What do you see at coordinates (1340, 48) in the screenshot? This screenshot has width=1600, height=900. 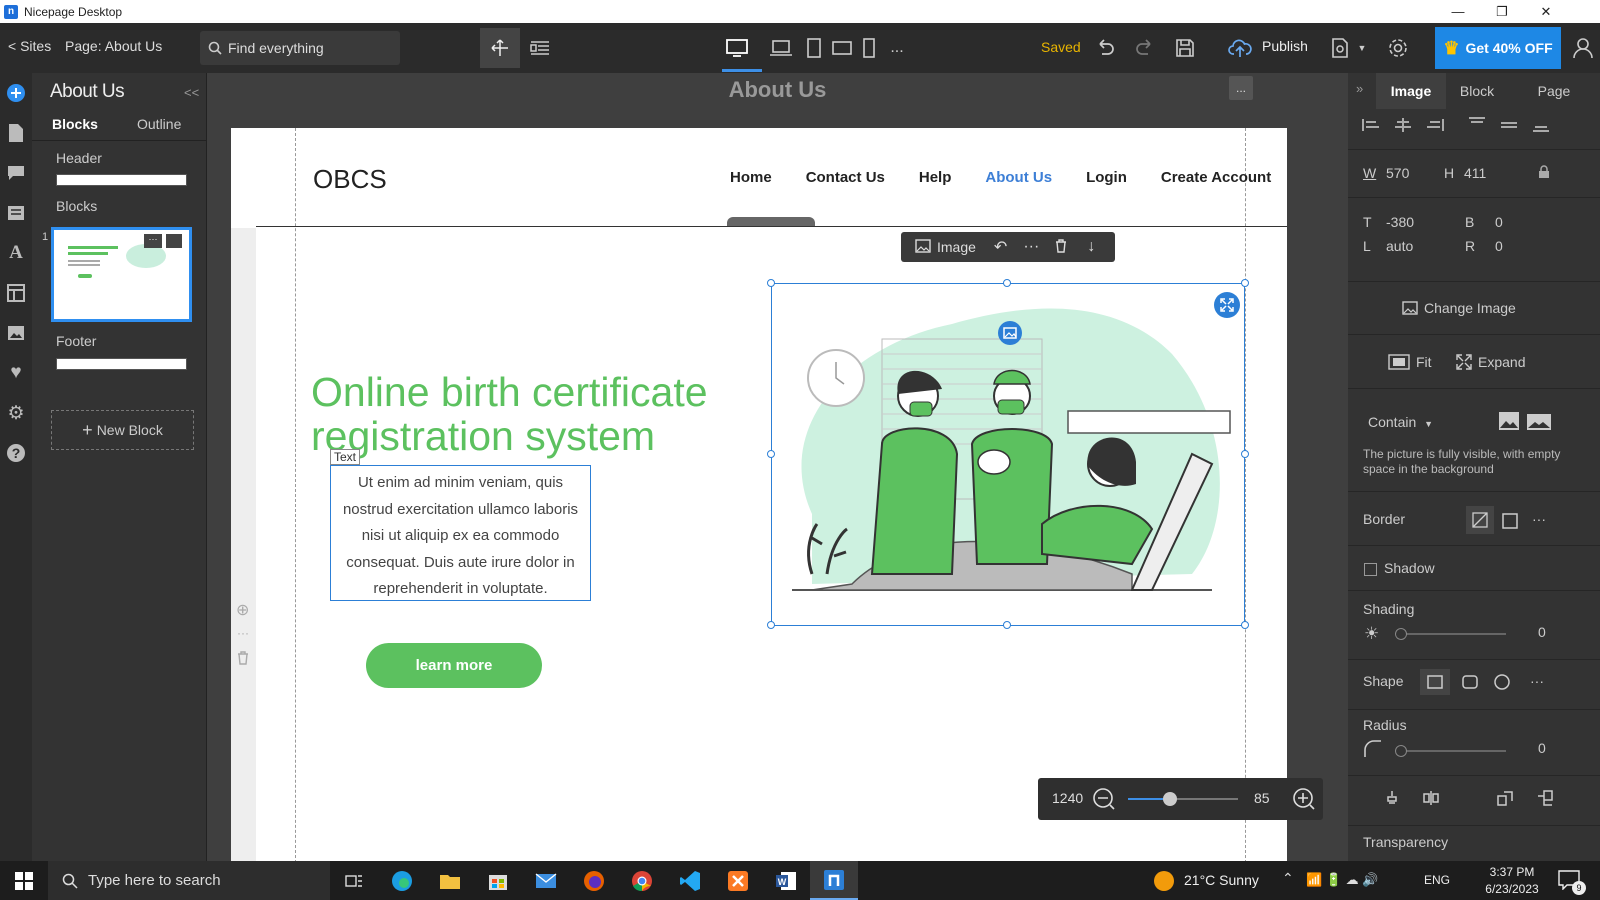 I see `preview-icon` at bounding box center [1340, 48].